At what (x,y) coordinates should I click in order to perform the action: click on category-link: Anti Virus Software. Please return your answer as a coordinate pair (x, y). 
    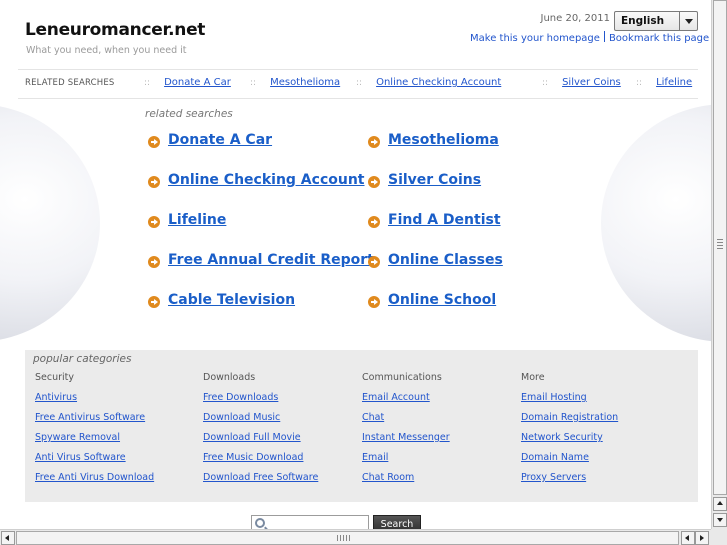
    Looking at the image, I should click on (94, 461).